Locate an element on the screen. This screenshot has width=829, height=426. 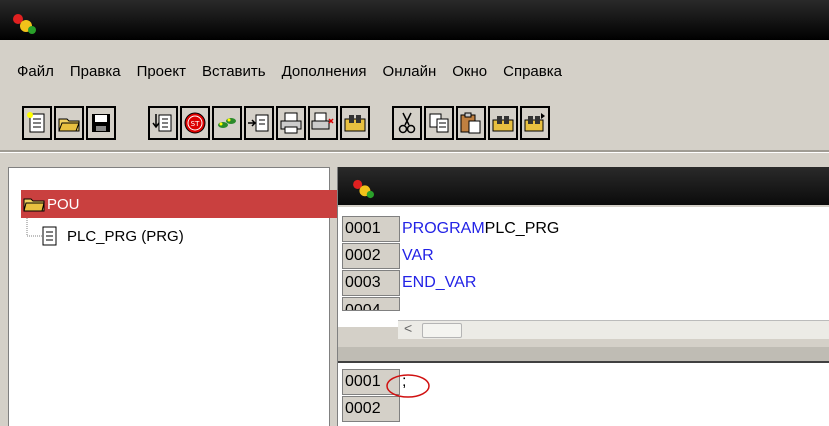
step-button is located at coordinates (259, 123).